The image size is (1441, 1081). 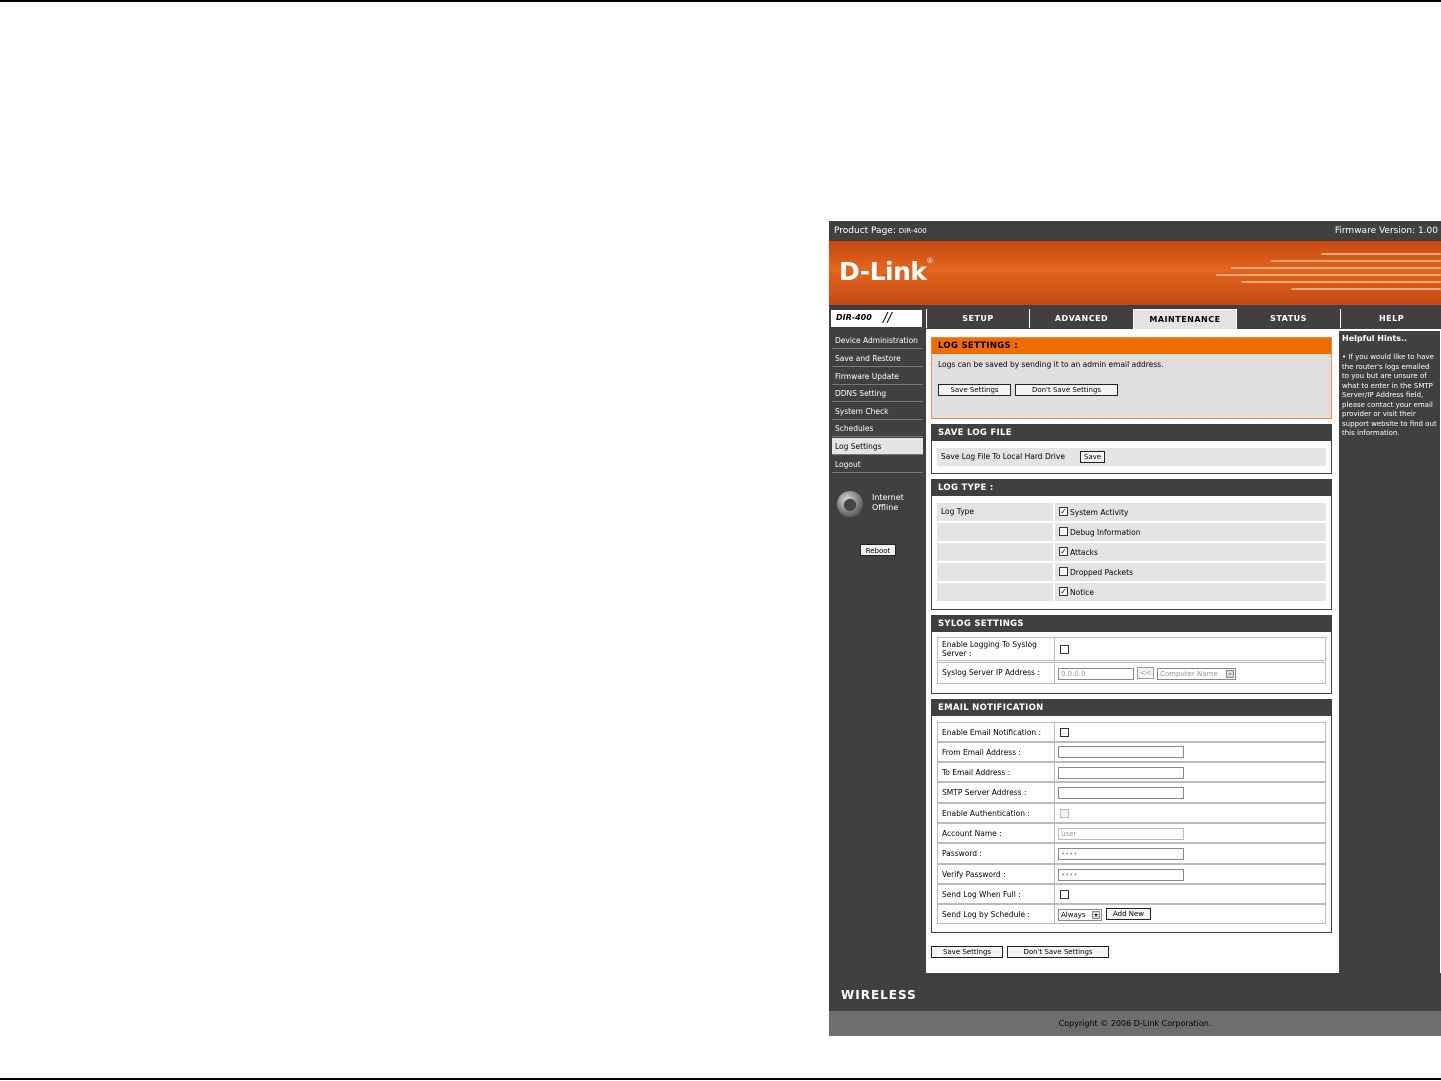 I want to click on log-type-label: Log Type, so click(x=958, y=511).